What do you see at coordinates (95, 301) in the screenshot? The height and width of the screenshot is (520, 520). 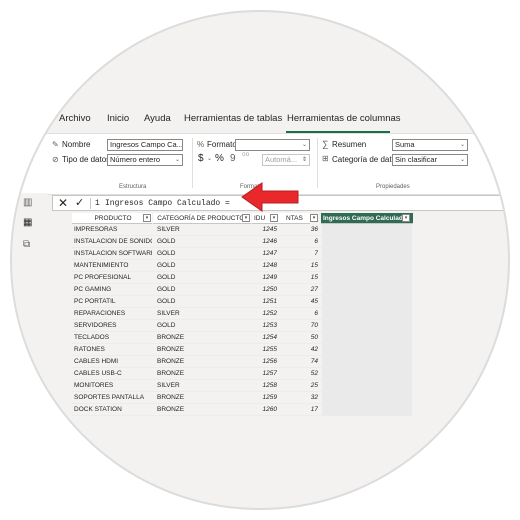 I see `table-cell-producto: PC PORTATIL` at bounding box center [95, 301].